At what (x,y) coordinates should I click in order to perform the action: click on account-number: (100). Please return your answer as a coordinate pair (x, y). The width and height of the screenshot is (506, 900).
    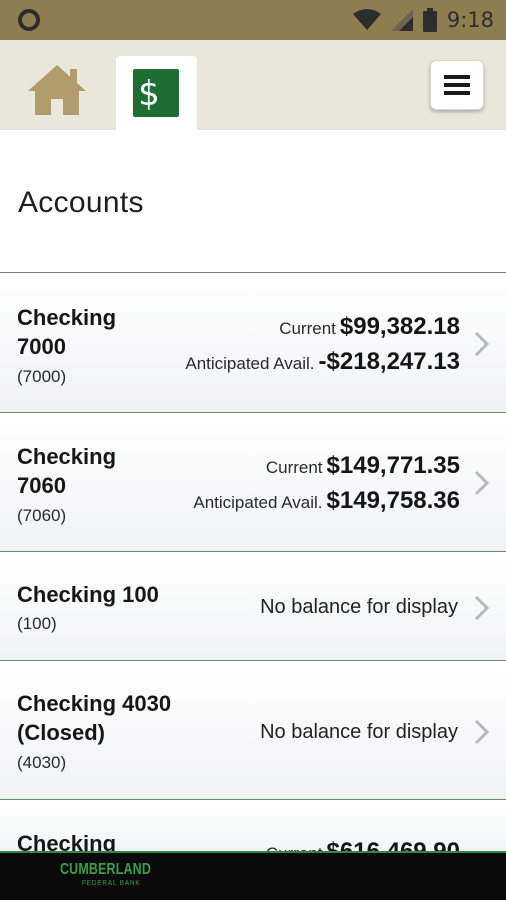
    Looking at the image, I should click on (37, 623).